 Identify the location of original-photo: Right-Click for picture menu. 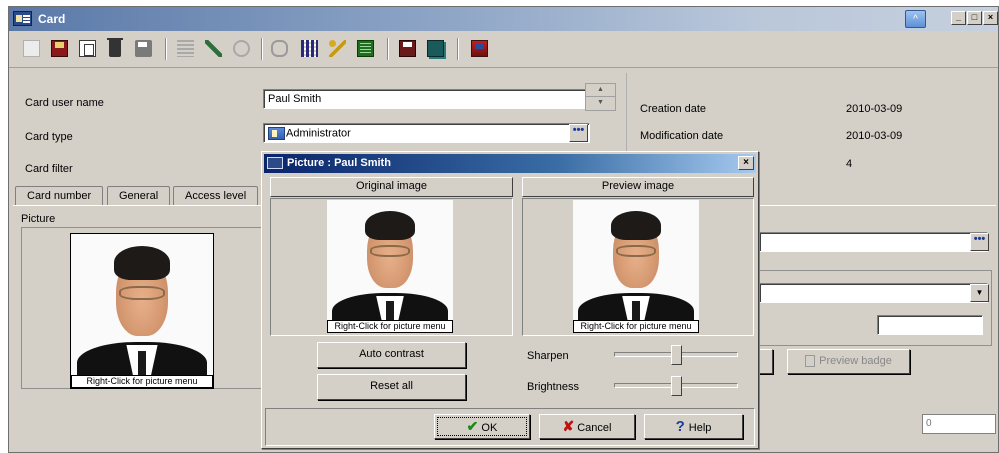
(390, 266).